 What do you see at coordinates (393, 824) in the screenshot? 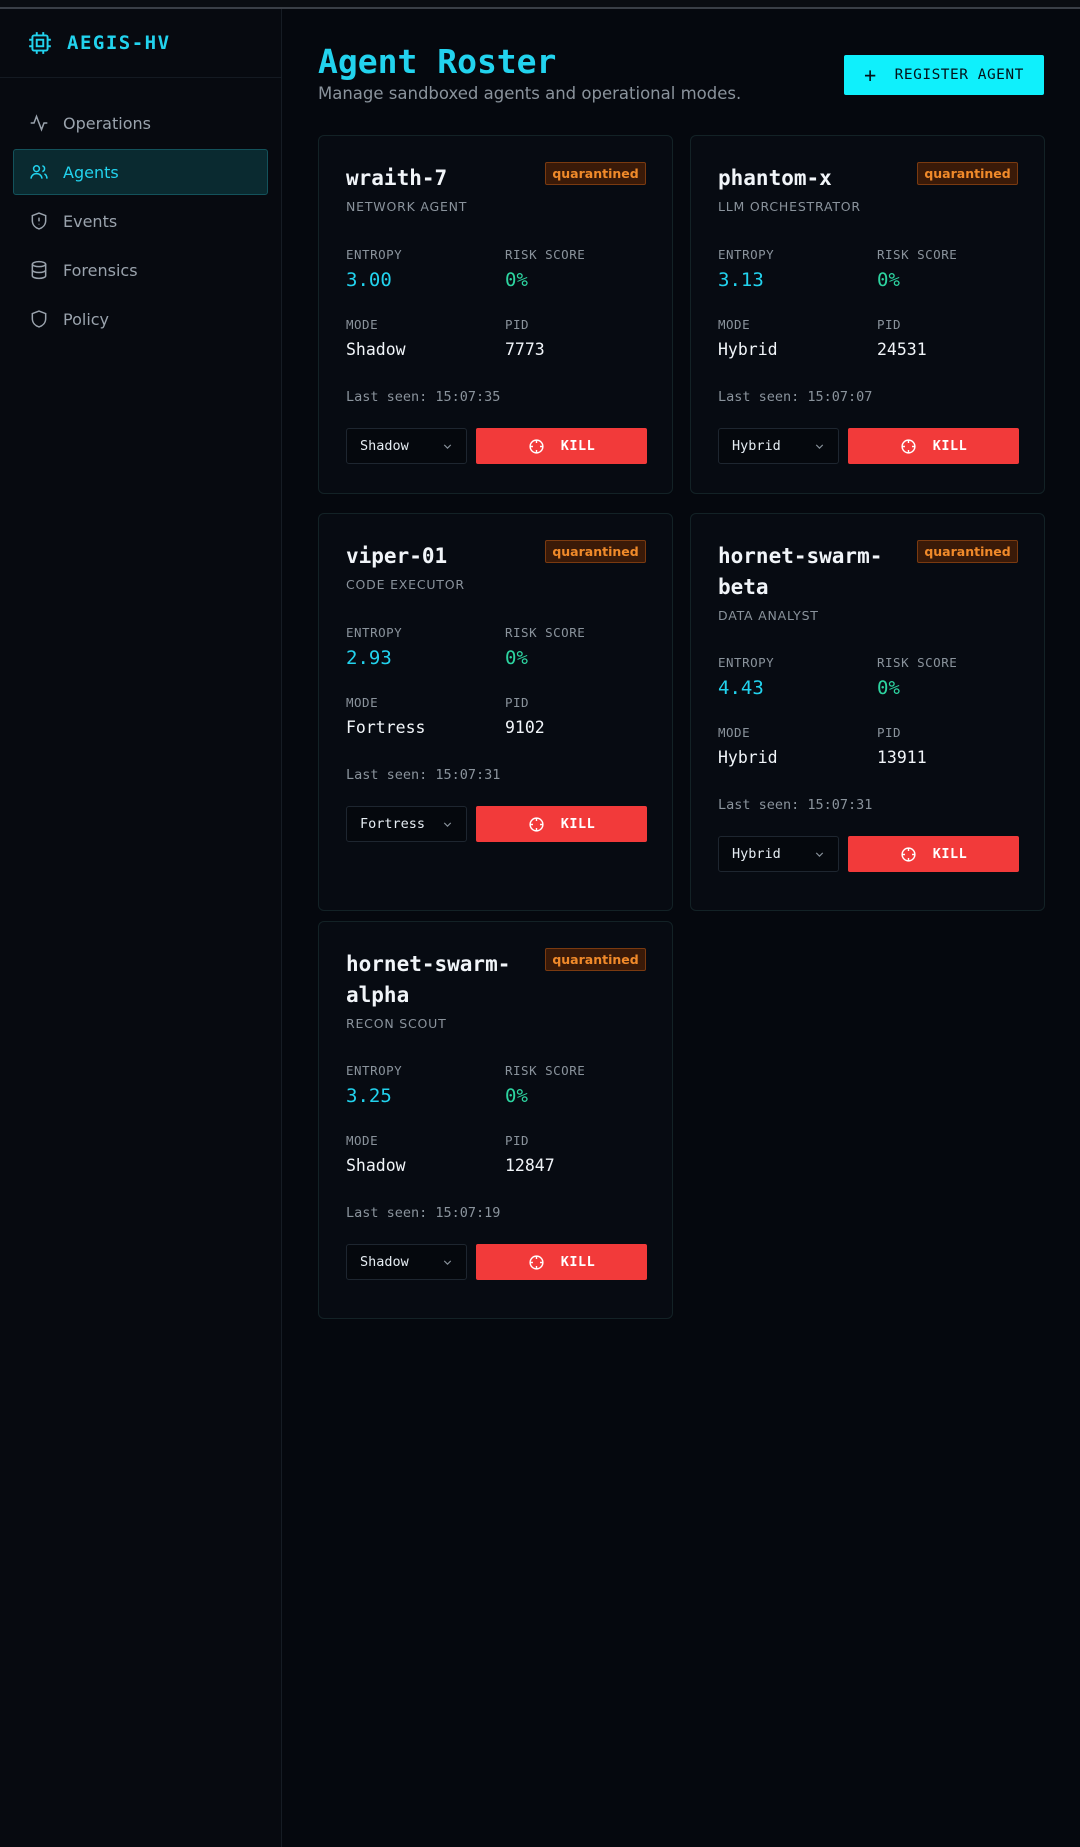
I see `mode-select-value: Fortress` at bounding box center [393, 824].